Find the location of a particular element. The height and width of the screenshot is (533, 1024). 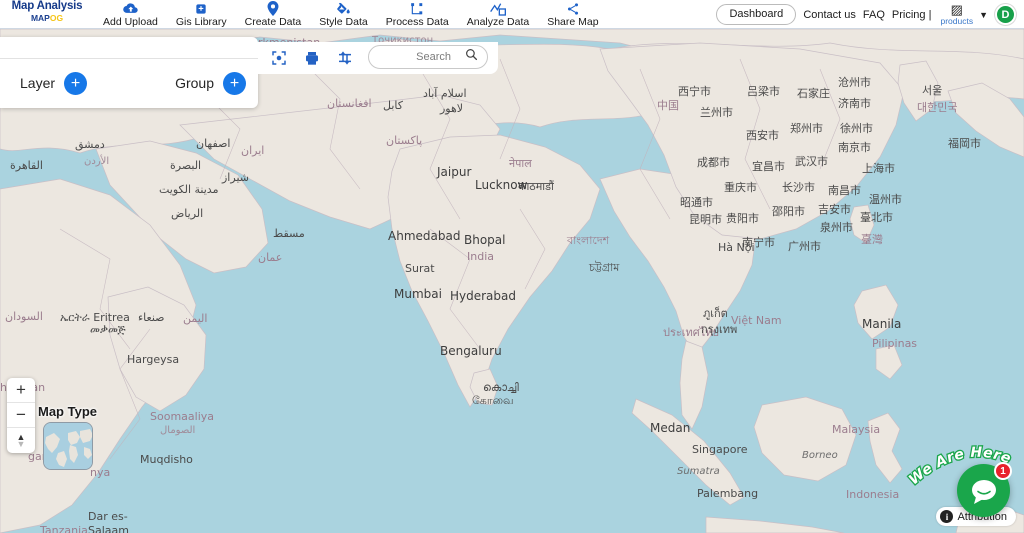

nav-item-create-data: Create Data is located at coordinates (273, 14).